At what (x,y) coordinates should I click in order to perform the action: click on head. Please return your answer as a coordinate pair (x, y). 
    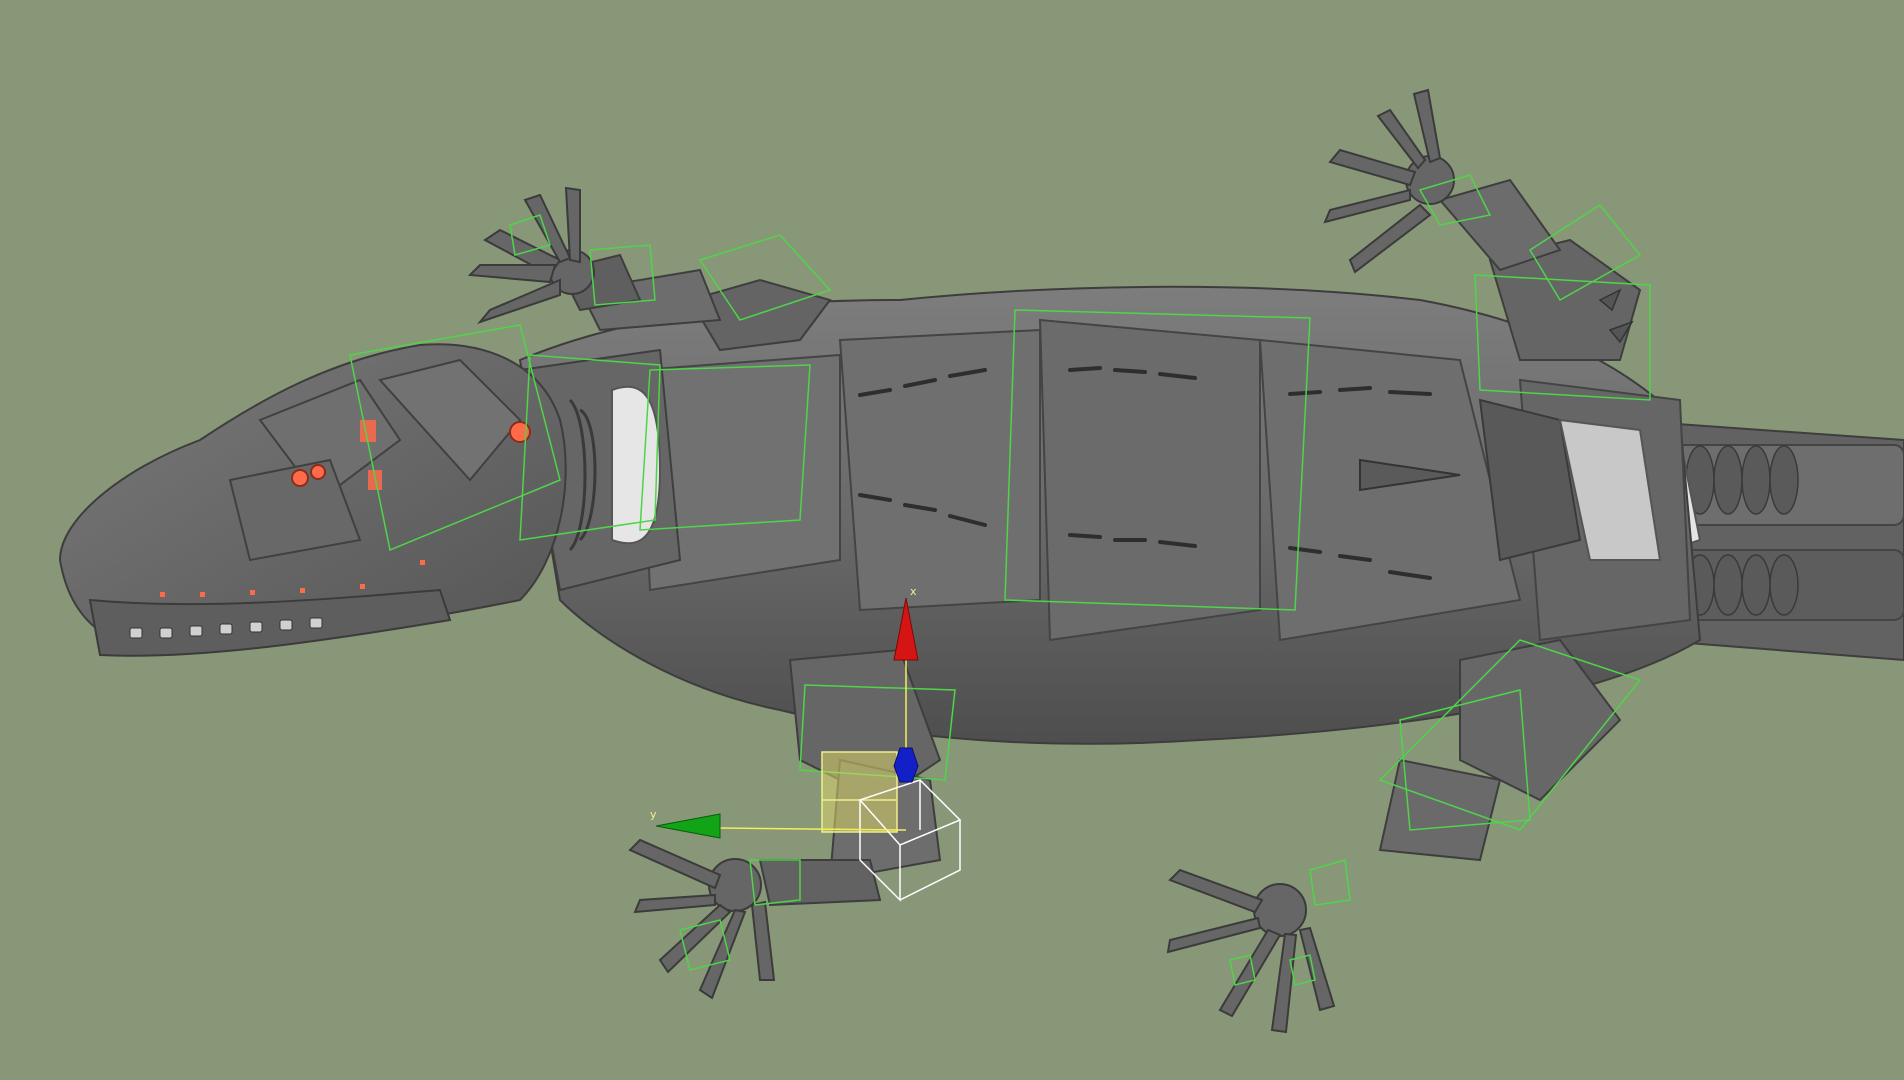
    Looking at the image, I should click on (312, 500).